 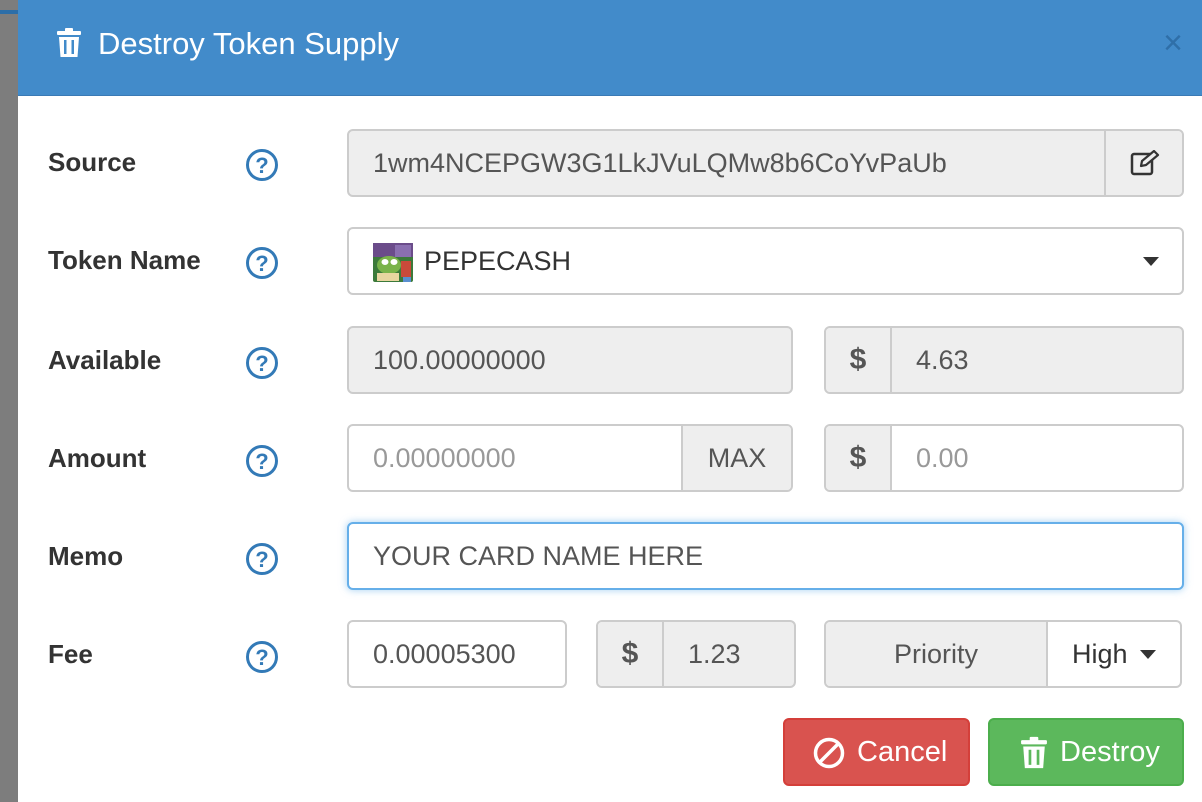 I want to click on fee-usd-field: $ 1.23, so click(x=696, y=654).